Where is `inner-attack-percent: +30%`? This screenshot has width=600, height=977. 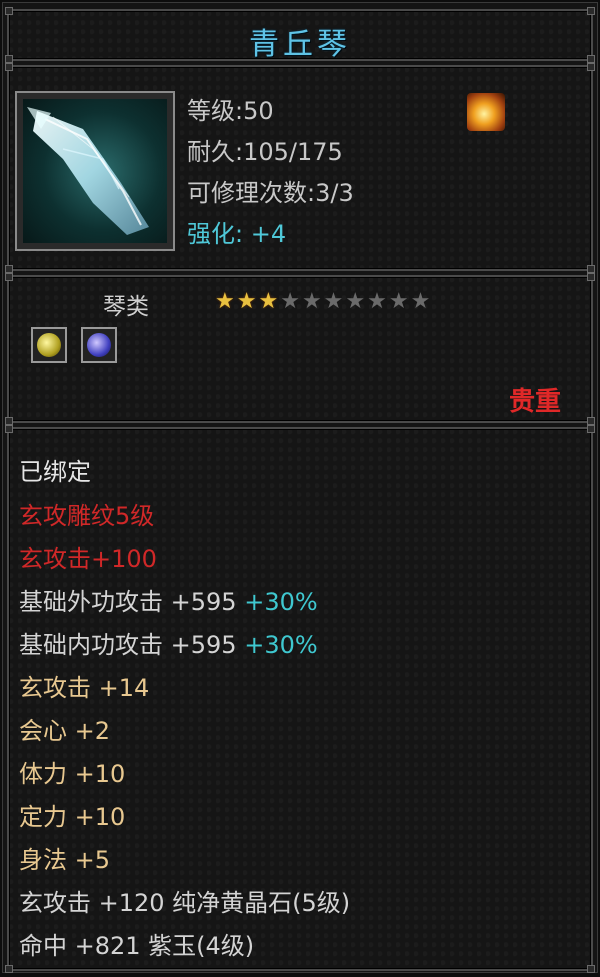
inner-attack-percent: +30% is located at coordinates (281, 645).